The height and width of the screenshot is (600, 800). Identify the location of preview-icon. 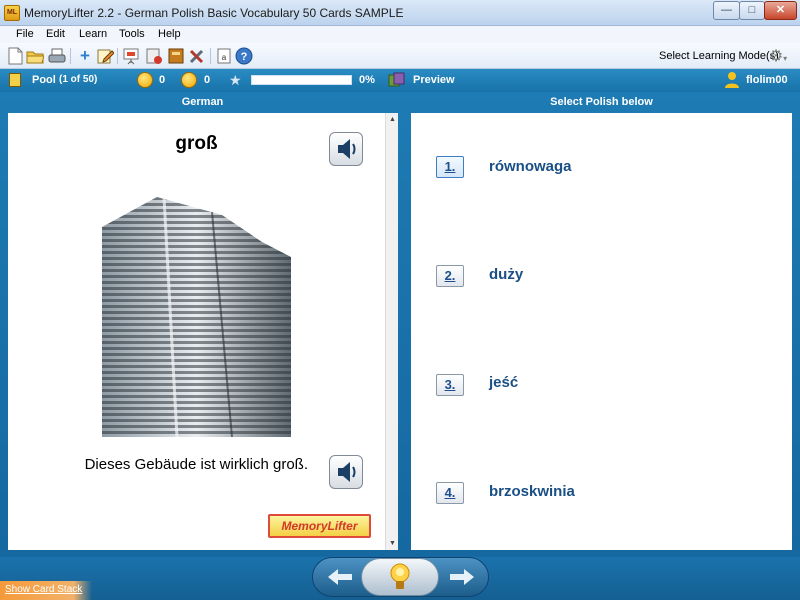
(397, 80).